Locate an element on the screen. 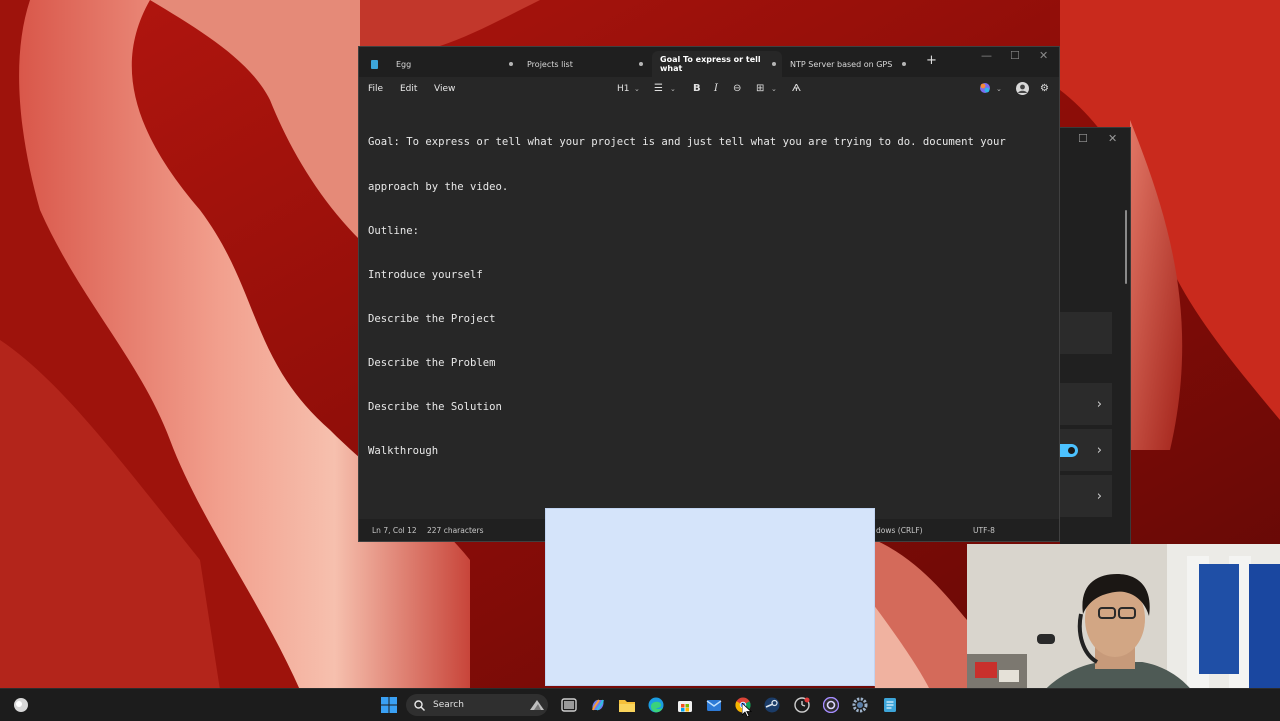 Image resolution: width=1280 pixels, height=721 pixels. settings-icon is located at coordinates (860, 705).